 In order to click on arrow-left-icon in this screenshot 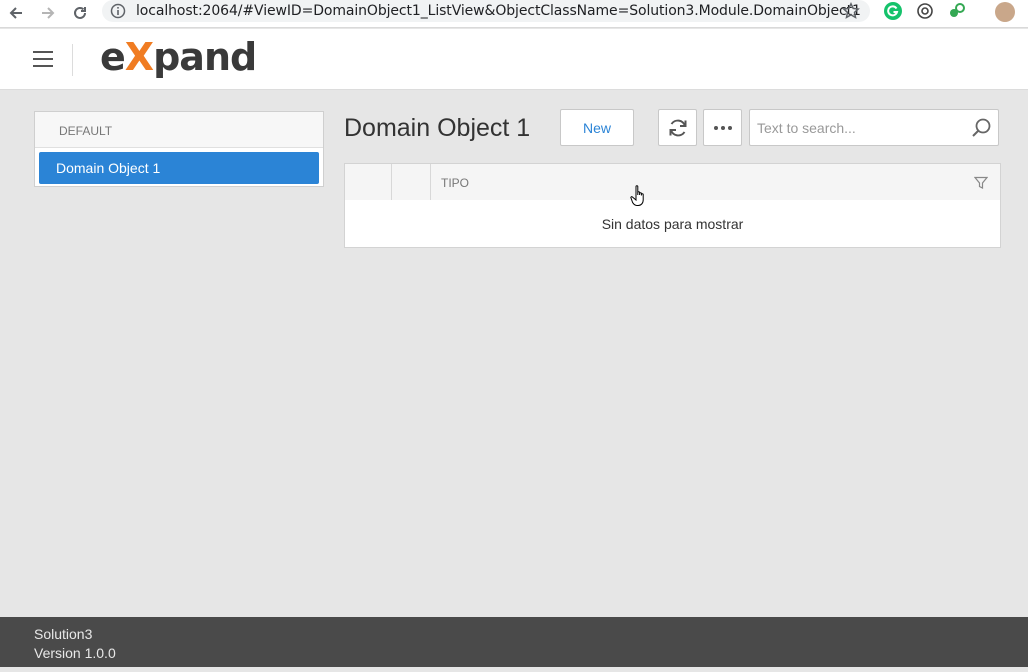, I will do `click(15, 13)`.